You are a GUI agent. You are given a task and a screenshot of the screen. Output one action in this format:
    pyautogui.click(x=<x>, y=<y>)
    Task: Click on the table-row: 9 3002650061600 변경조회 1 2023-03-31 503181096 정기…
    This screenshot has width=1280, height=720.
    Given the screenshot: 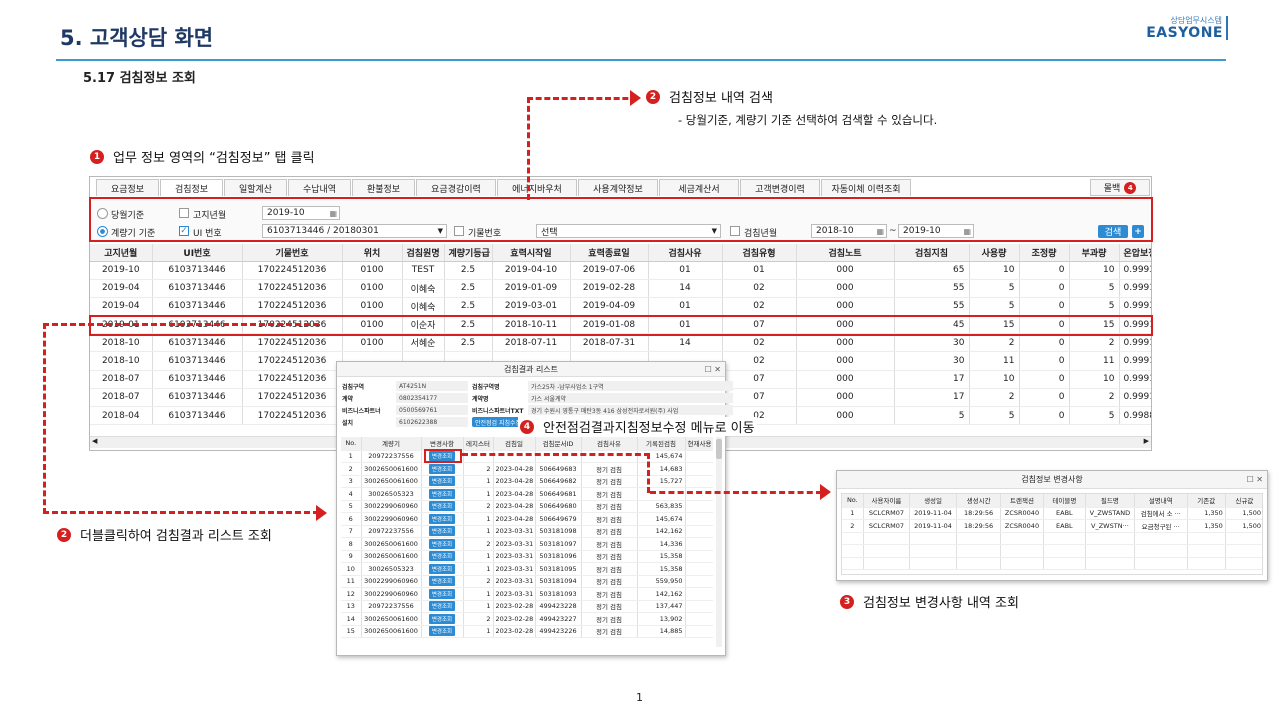 What is the action you would take?
    pyautogui.click(x=527, y=556)
    